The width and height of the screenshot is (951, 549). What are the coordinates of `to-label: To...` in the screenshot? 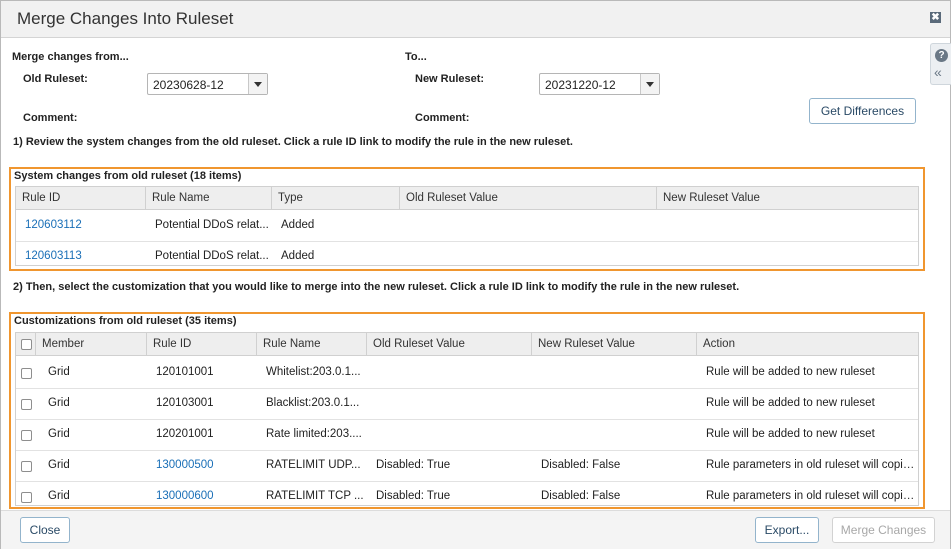 It's located at (416, 57).